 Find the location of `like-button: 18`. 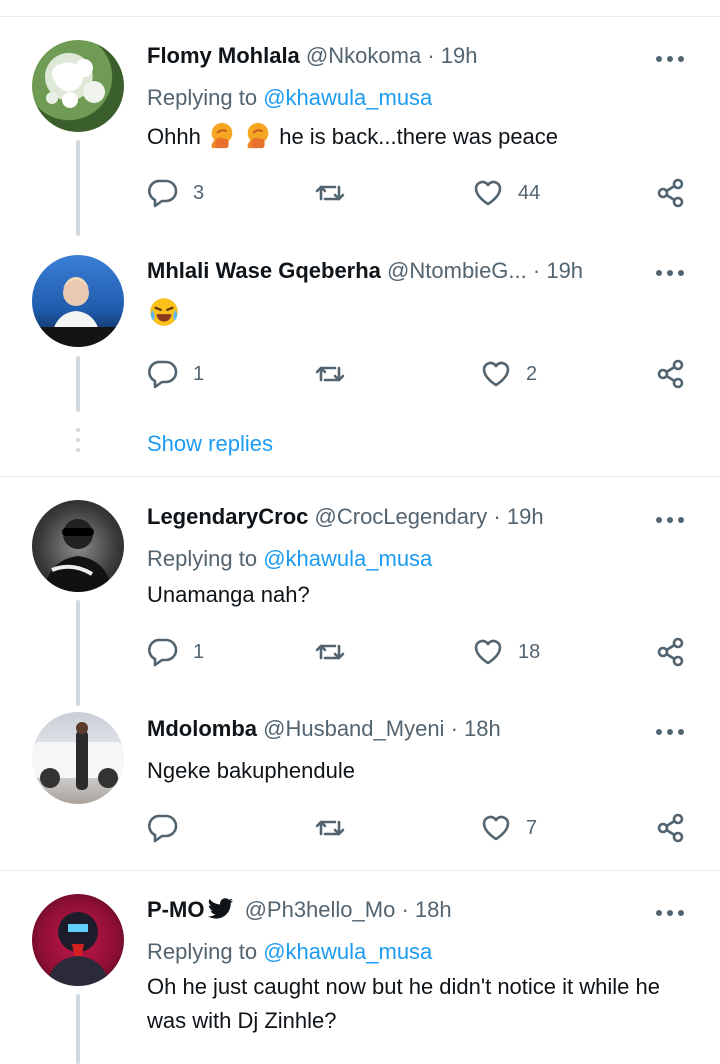

like-button: 18 is located at coordinates (506, 652).